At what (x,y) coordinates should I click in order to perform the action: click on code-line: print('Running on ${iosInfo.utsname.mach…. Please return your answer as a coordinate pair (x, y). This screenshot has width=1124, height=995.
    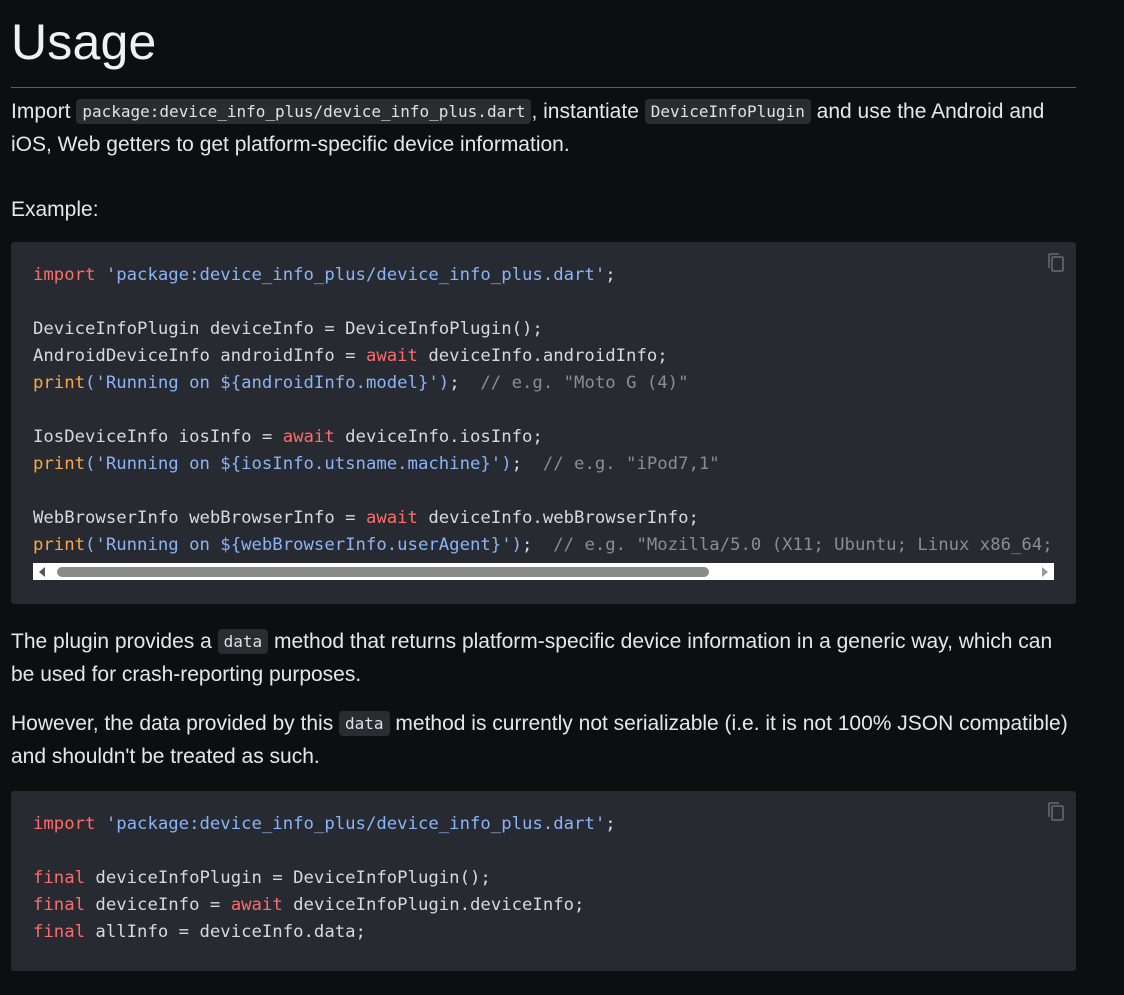
    Looking at the image, I should click on (376, 464).